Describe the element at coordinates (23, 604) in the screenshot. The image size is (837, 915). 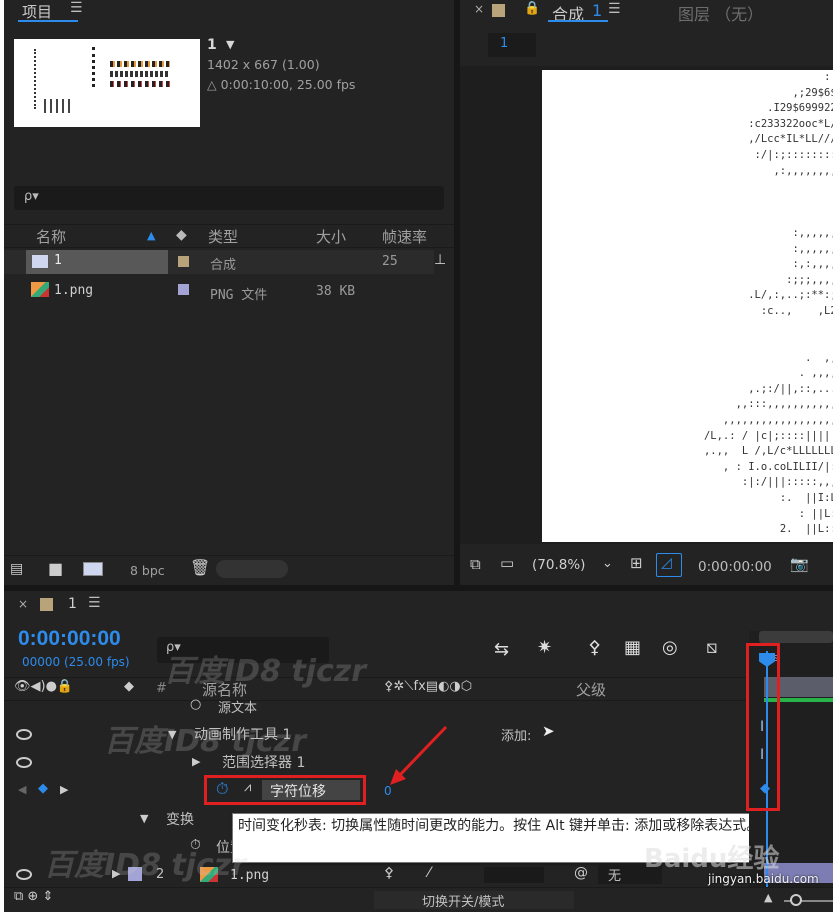
I see `close-timeline-icon: ×` at that location.